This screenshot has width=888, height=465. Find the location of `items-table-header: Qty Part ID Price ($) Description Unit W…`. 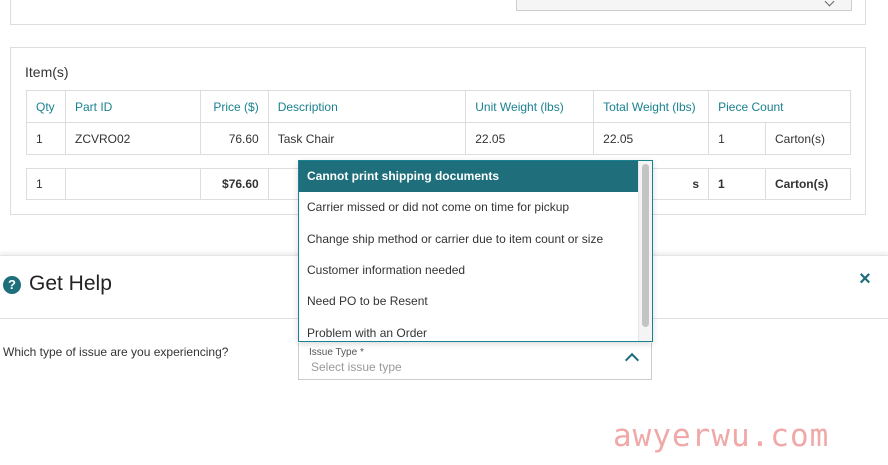

items-table-header: Qty Part ID Price ($) Description Unit W… is located at coordinates (438, 106).